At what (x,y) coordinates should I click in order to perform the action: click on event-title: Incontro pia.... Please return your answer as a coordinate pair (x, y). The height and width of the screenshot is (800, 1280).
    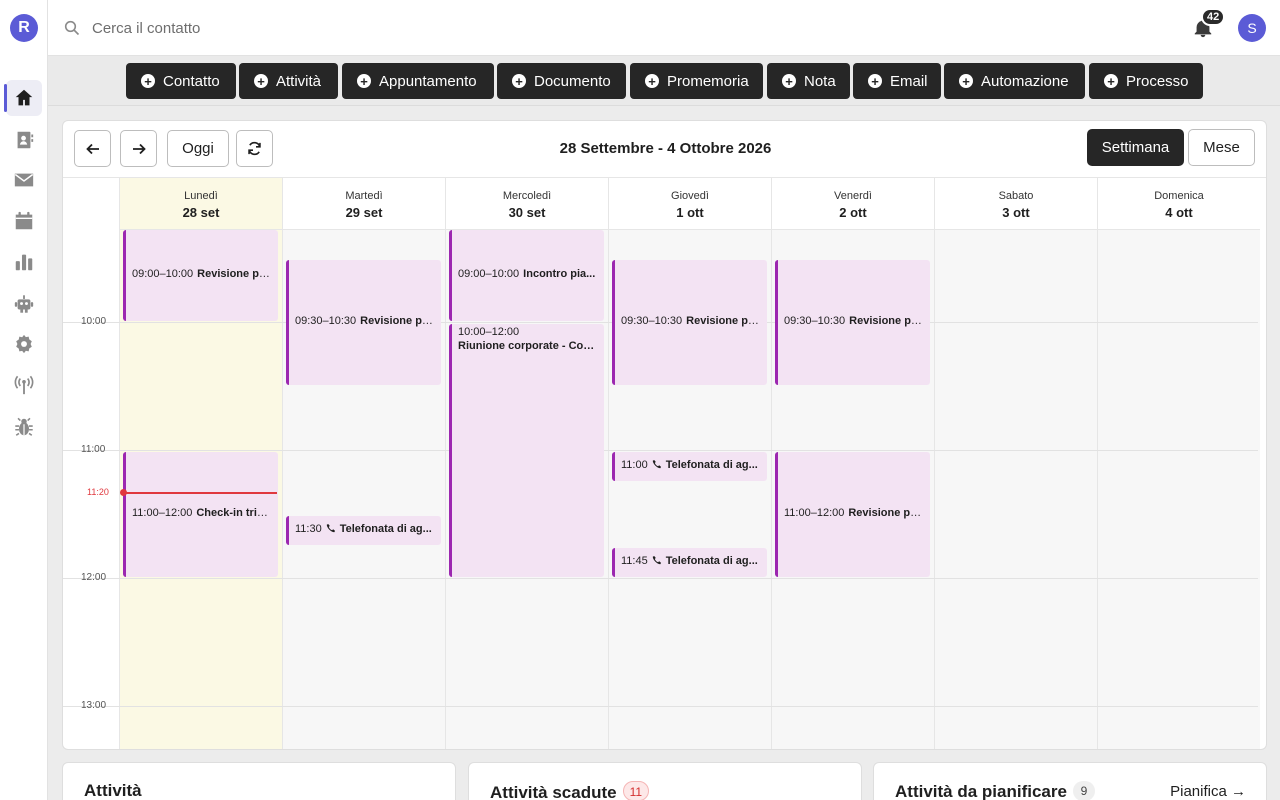
    Looking at the image, I should click on (559, 274).